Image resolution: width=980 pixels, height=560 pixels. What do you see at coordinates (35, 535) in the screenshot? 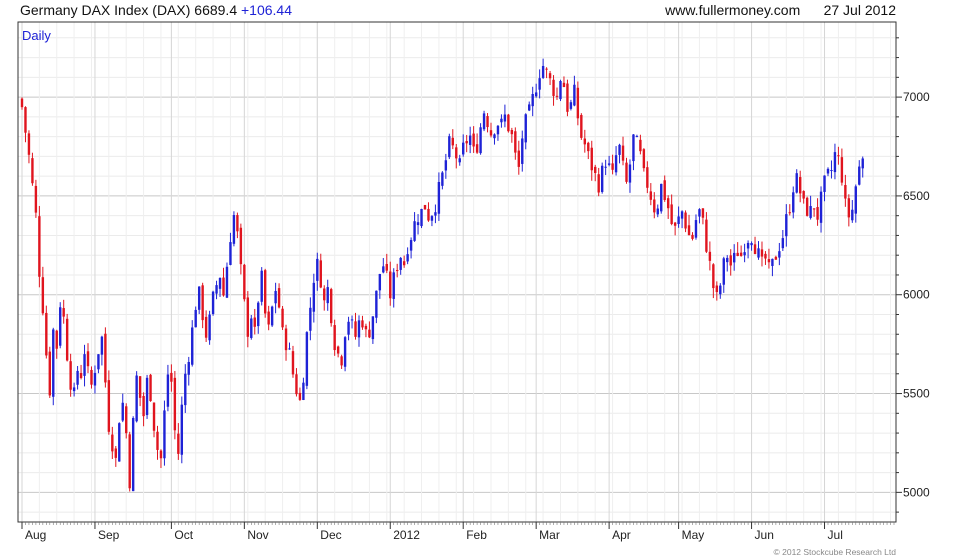
I see `x-tick-label: Aug` at bounding box center [35, 535].